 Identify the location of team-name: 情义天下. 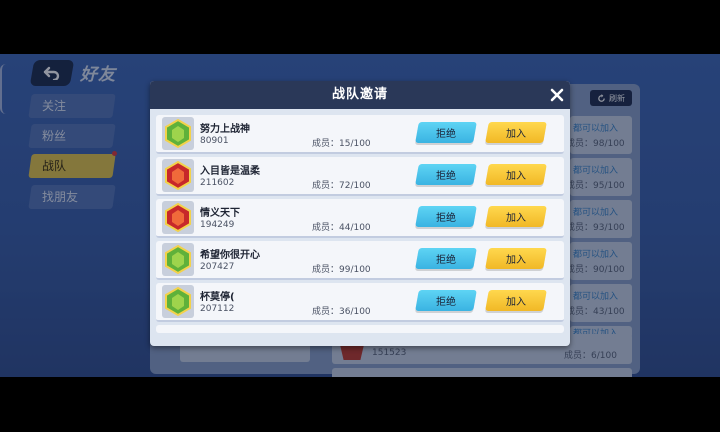
(220, 213).